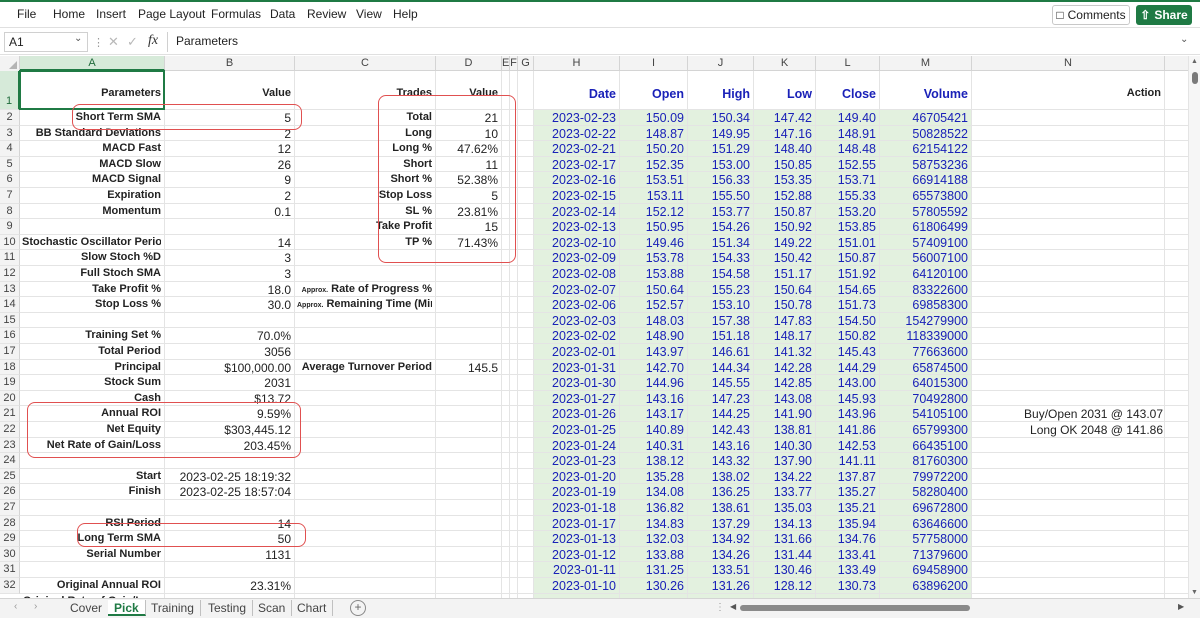 Image resolution: width=1200 pixels, height=618 pixels. I want to click on tab-next-icon: ›, so click(35, 606).